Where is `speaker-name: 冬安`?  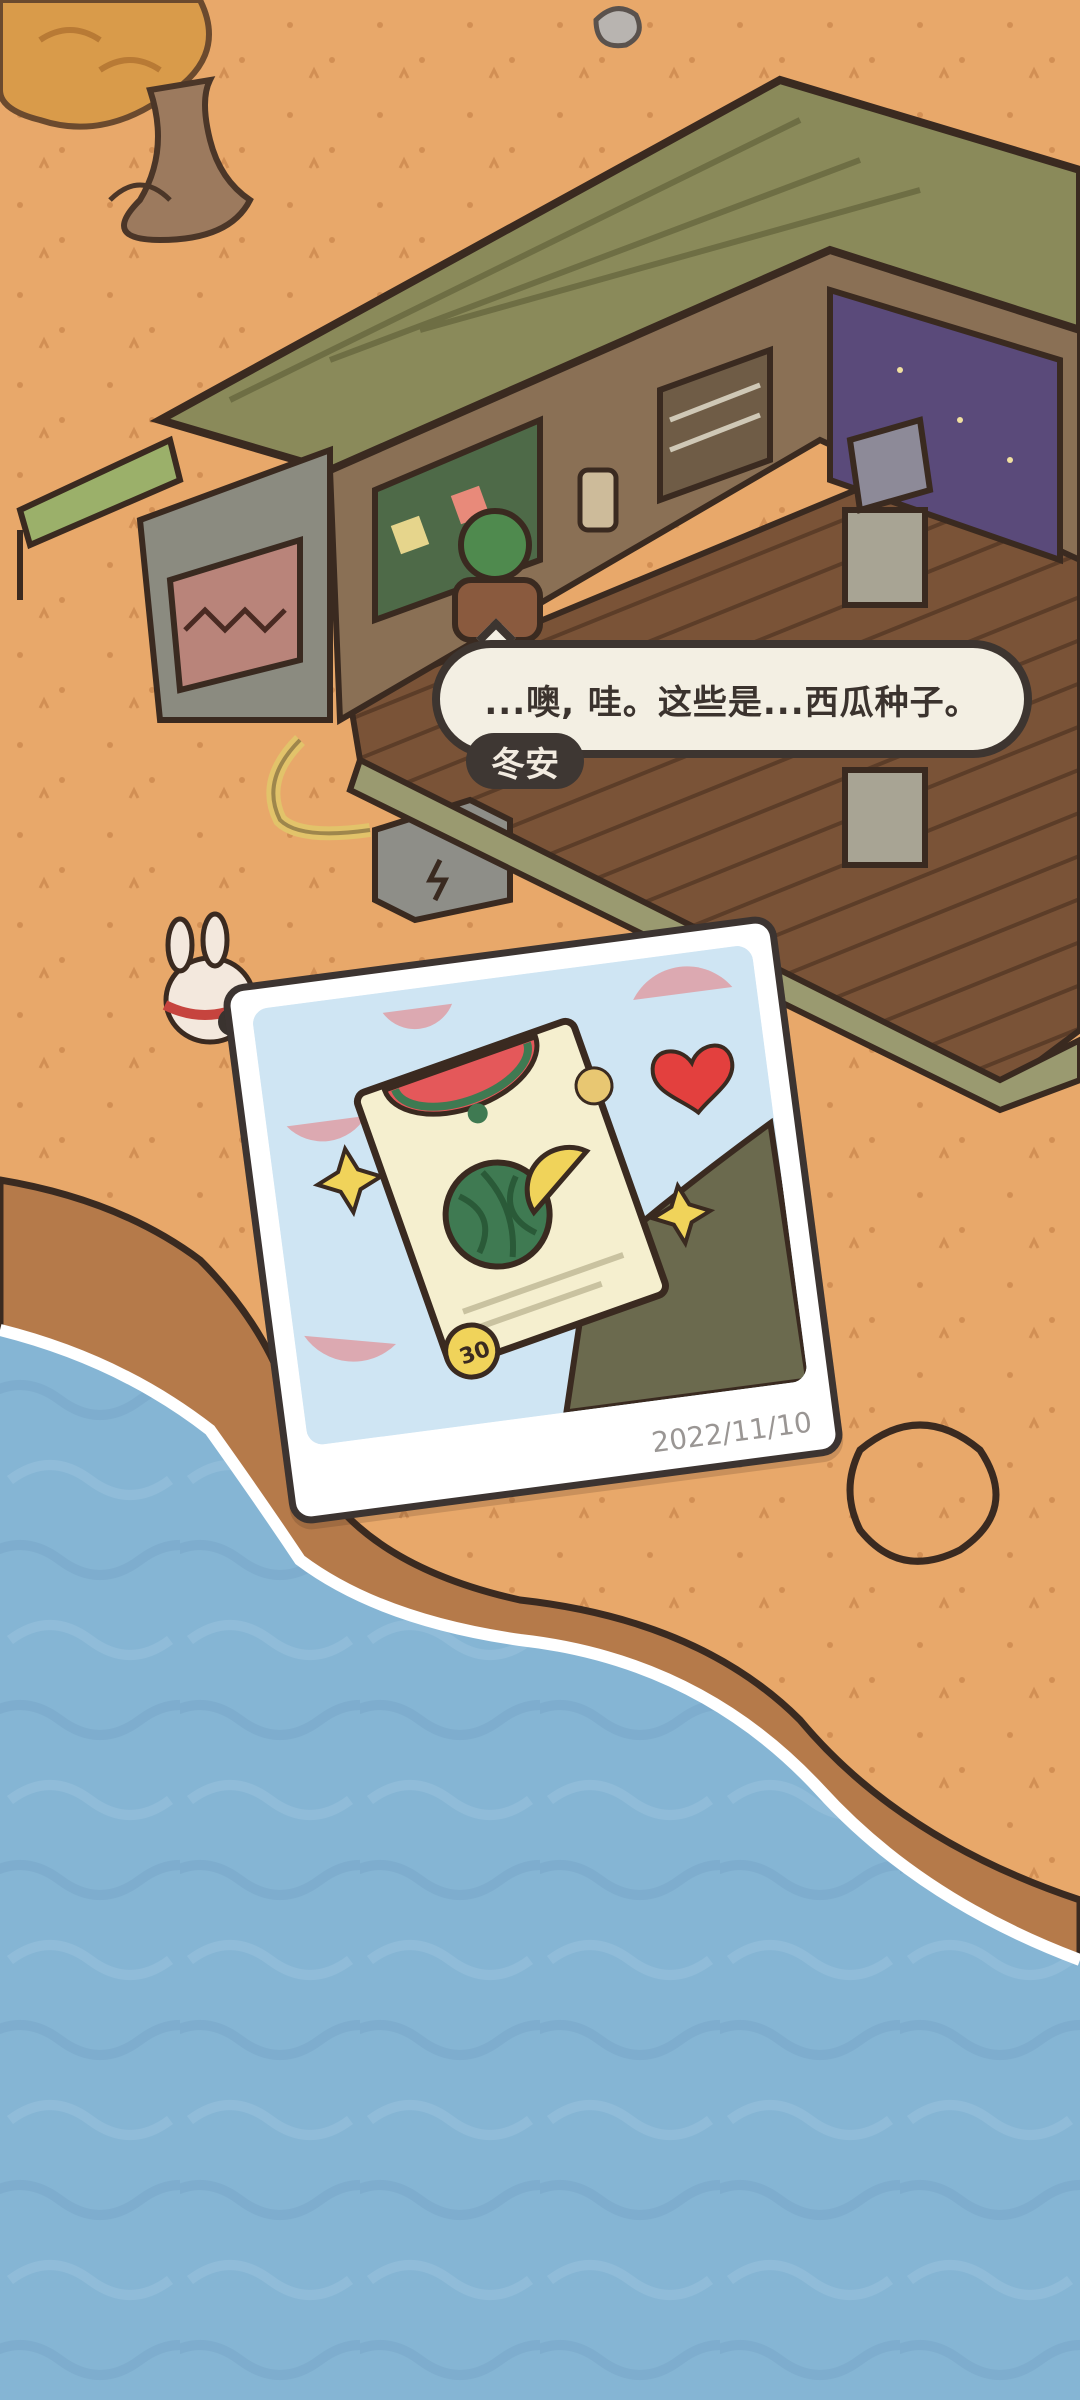 speaker-name: 冬安 is located at coordinates (525, 764).